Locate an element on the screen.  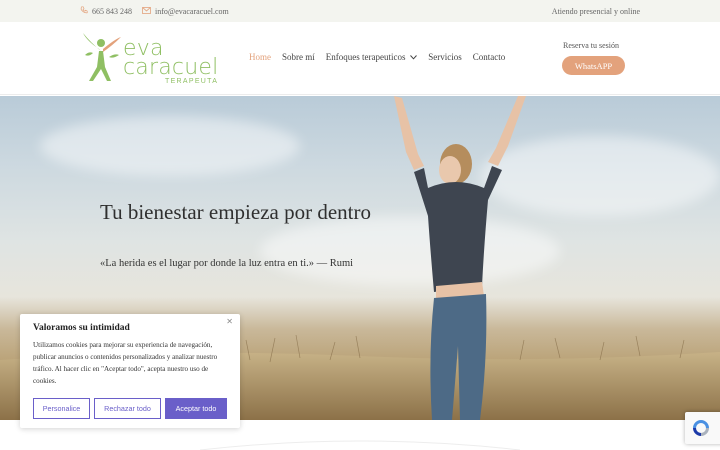
mail-icon is located at coordinates (146, 11).